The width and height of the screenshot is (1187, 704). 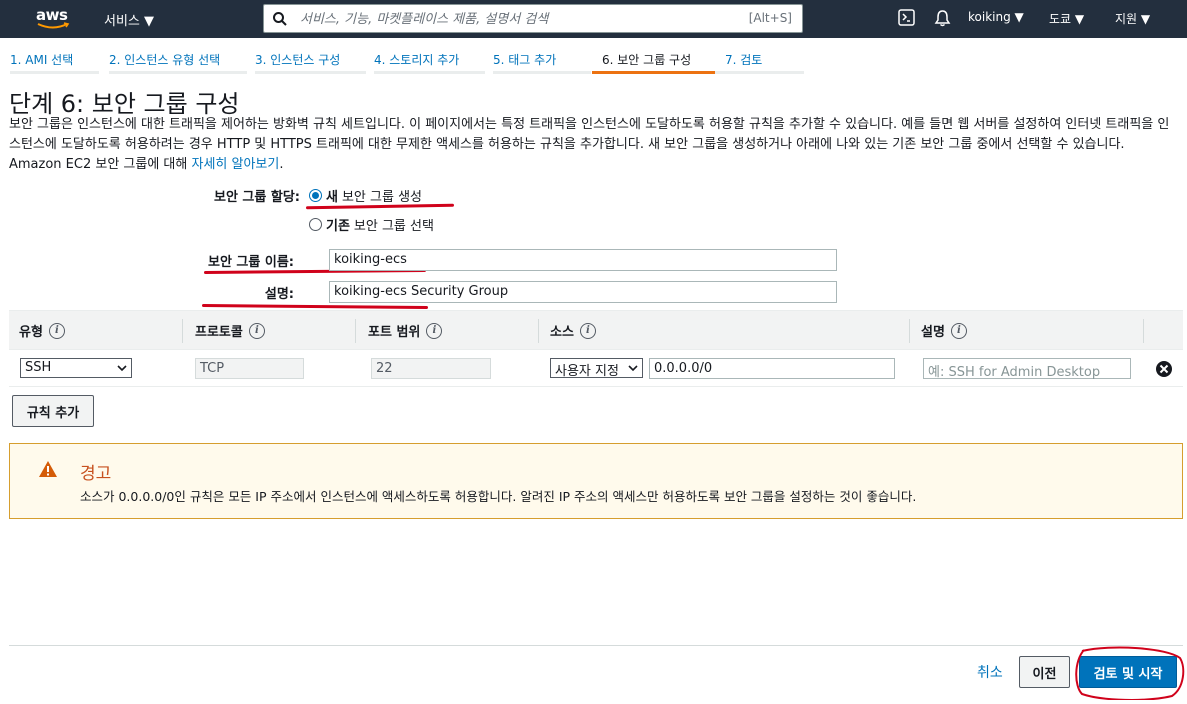 What do you see at coordinates (256, 197) in the screenshot?
I see `assign-label: 보안 그룹 할당:` at bounding box center [256, 197].